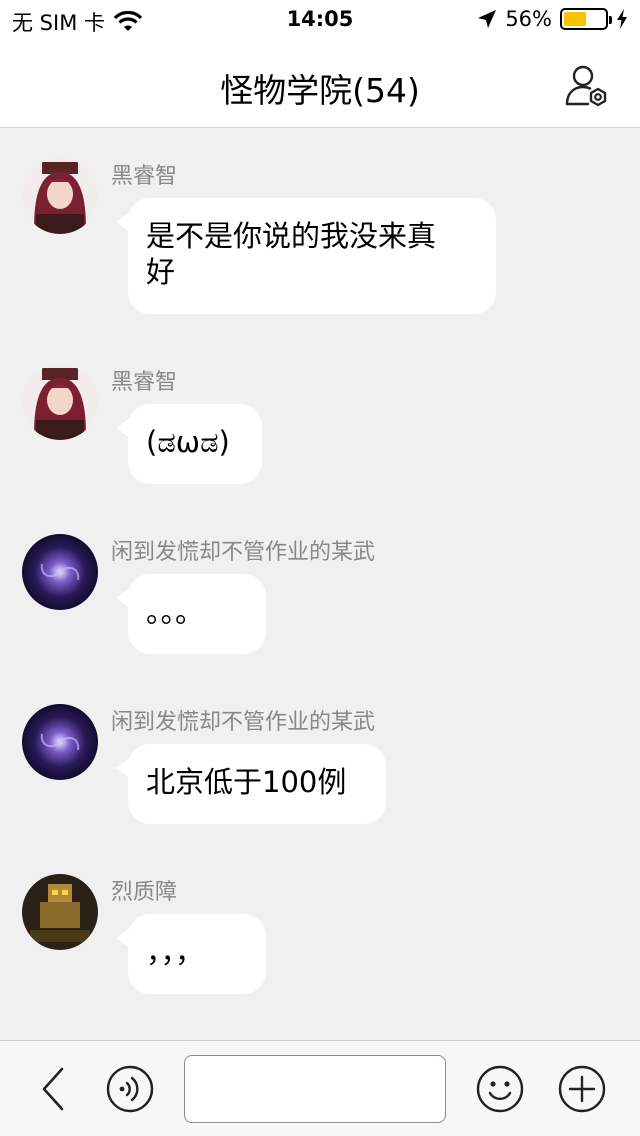 This screenshot has height=1136, width=640. I want to click on message-text-line: (ಡωಡ), so click(188, 442).